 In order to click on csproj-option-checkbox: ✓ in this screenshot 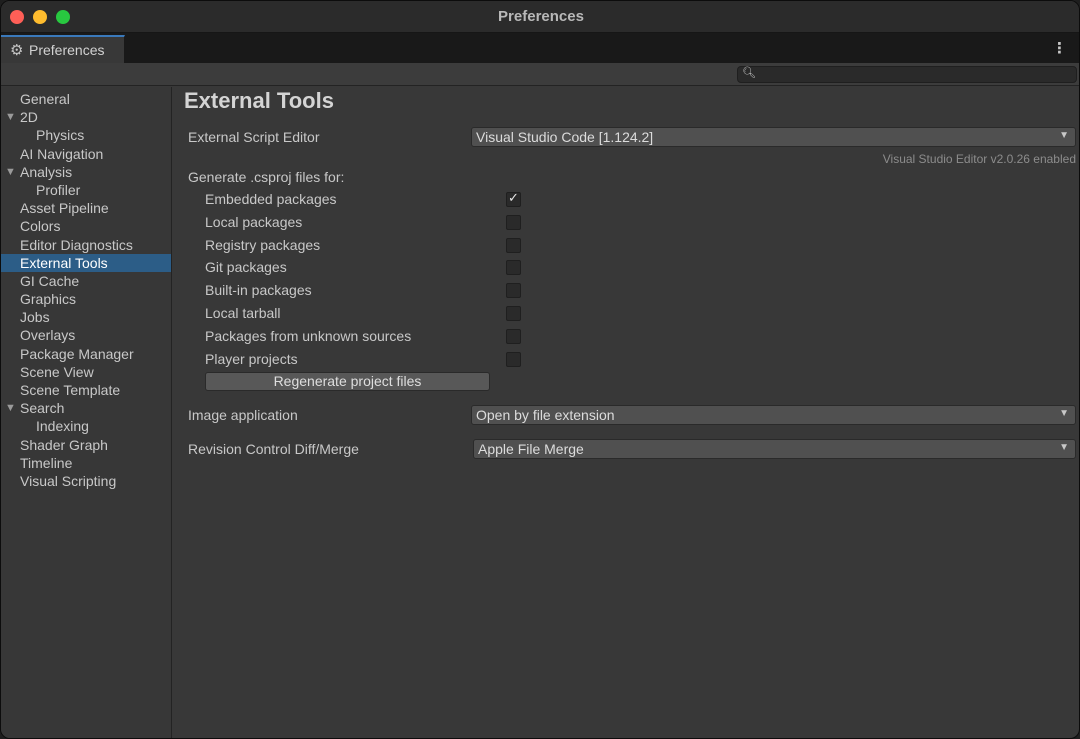, I will do `click(513, 198)`.